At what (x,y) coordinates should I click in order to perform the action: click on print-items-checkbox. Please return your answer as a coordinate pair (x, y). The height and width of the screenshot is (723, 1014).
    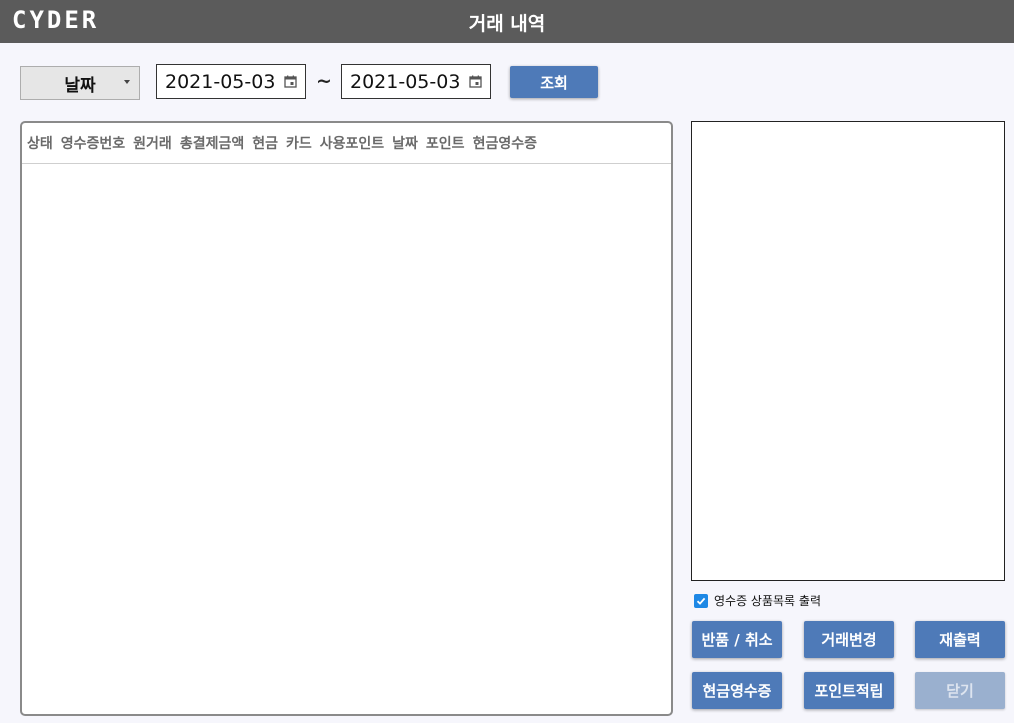
    Looking at the image, I should click on (701, 600).